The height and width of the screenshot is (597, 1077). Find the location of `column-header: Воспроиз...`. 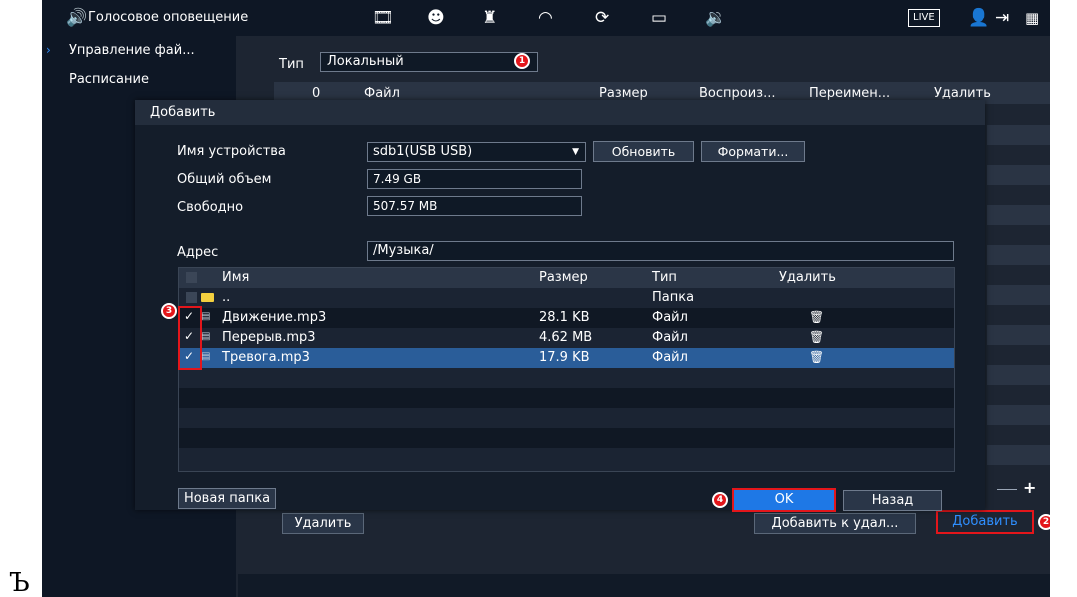

column-header: Воспроиз... is located at coordinates (737, 93).